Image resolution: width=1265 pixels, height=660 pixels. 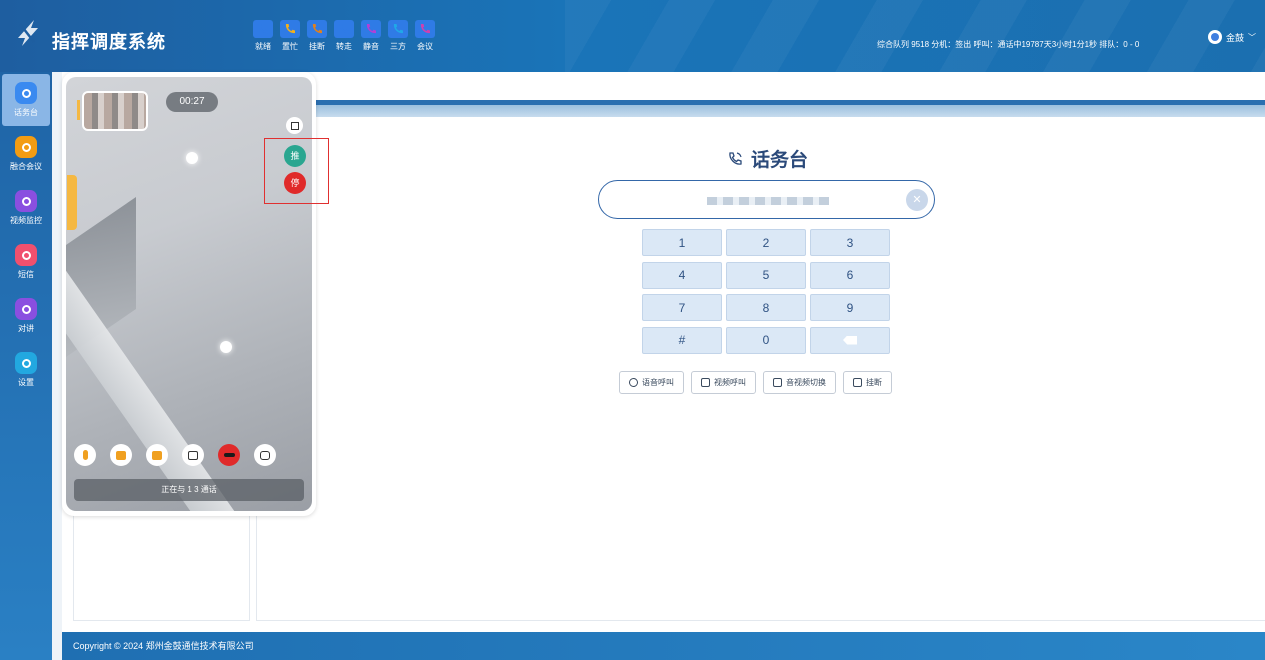 I want to click on page-title: 话务台, so click(x=767, y=158).